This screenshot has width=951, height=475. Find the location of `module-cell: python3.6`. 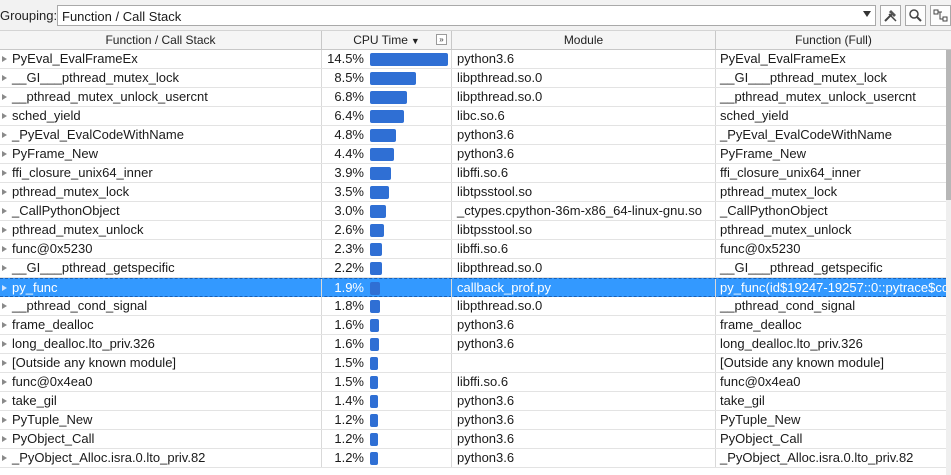

module-cell: python3.6 is located at coordinates (584, 154).